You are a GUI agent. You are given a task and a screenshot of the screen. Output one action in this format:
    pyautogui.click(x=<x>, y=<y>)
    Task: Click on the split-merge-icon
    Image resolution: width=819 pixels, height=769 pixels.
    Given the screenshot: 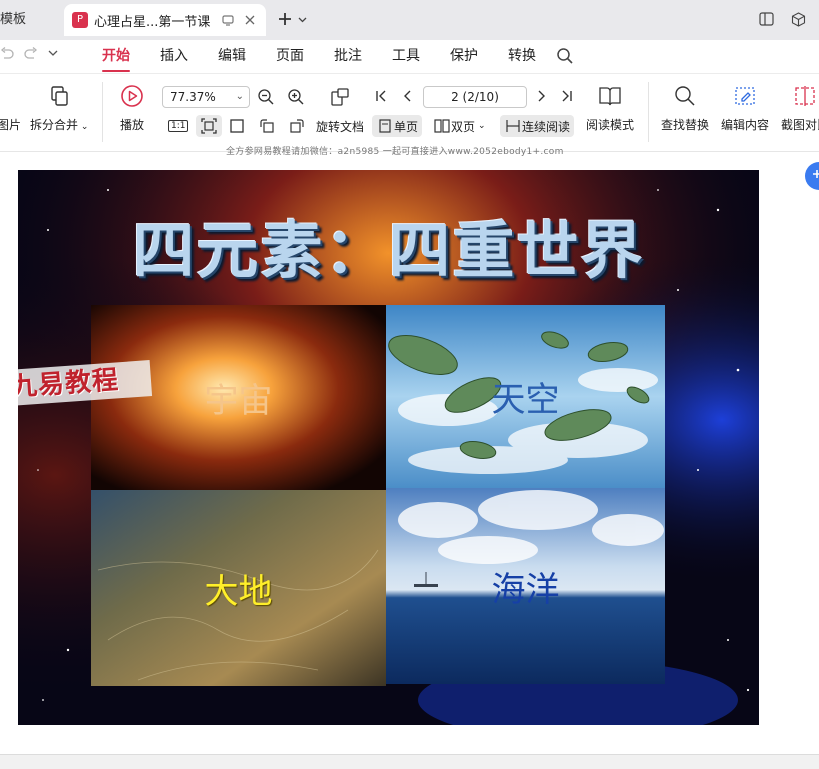 What is the action you would take?
    pyautogui.click(x=59, y=96)
    